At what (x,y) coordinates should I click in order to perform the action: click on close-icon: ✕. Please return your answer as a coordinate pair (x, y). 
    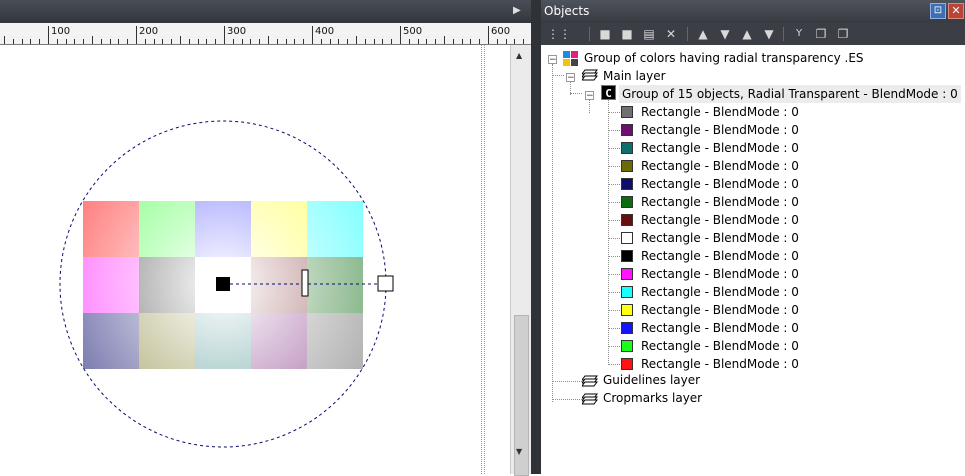
    Looking at the image, I should click on (956, 11).